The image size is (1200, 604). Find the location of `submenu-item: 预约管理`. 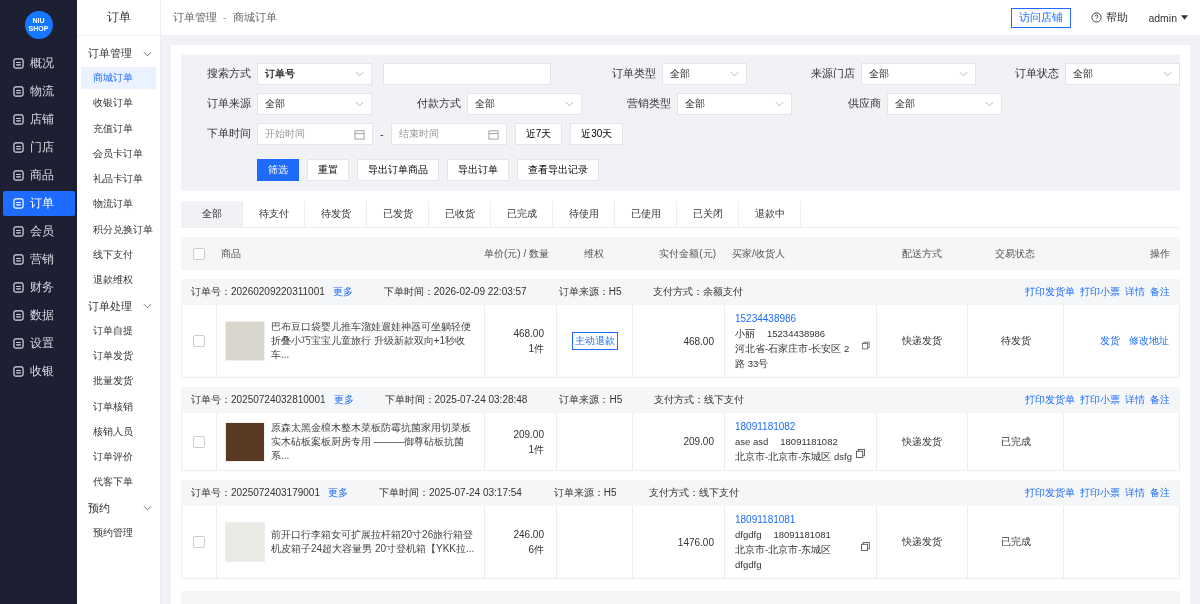

submenu-item: 预约管理 is located at coordinates (118, 532).